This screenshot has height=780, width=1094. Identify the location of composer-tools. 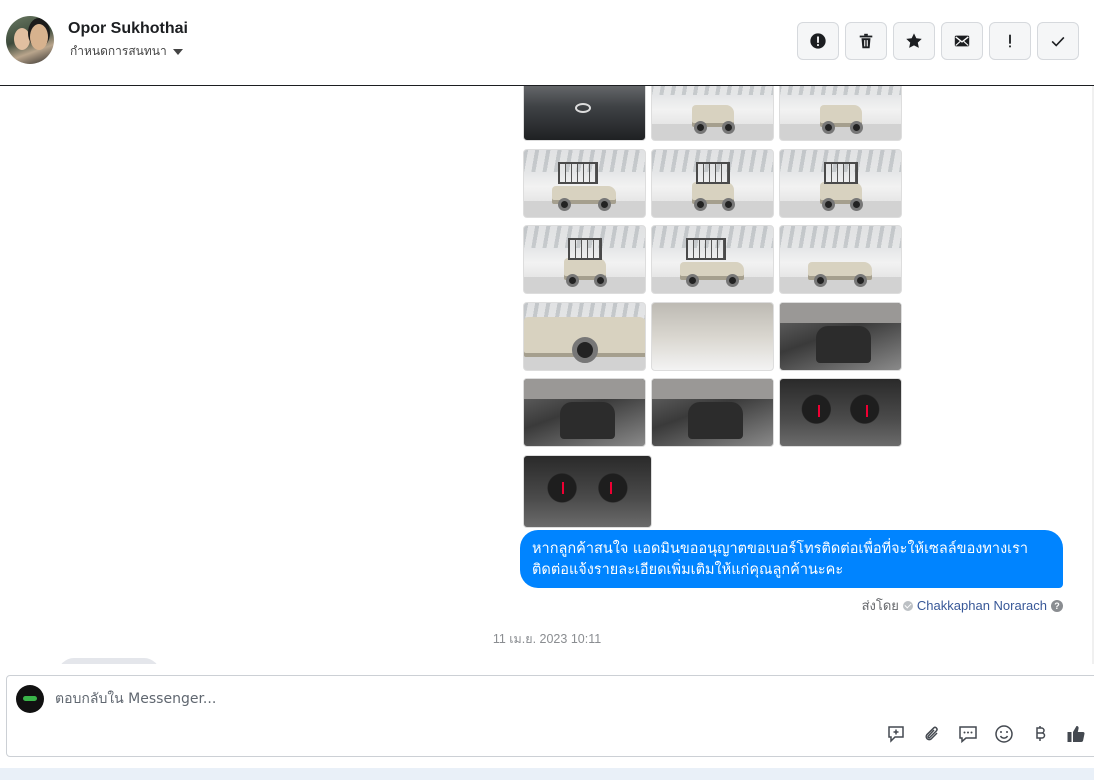
(986, 734).